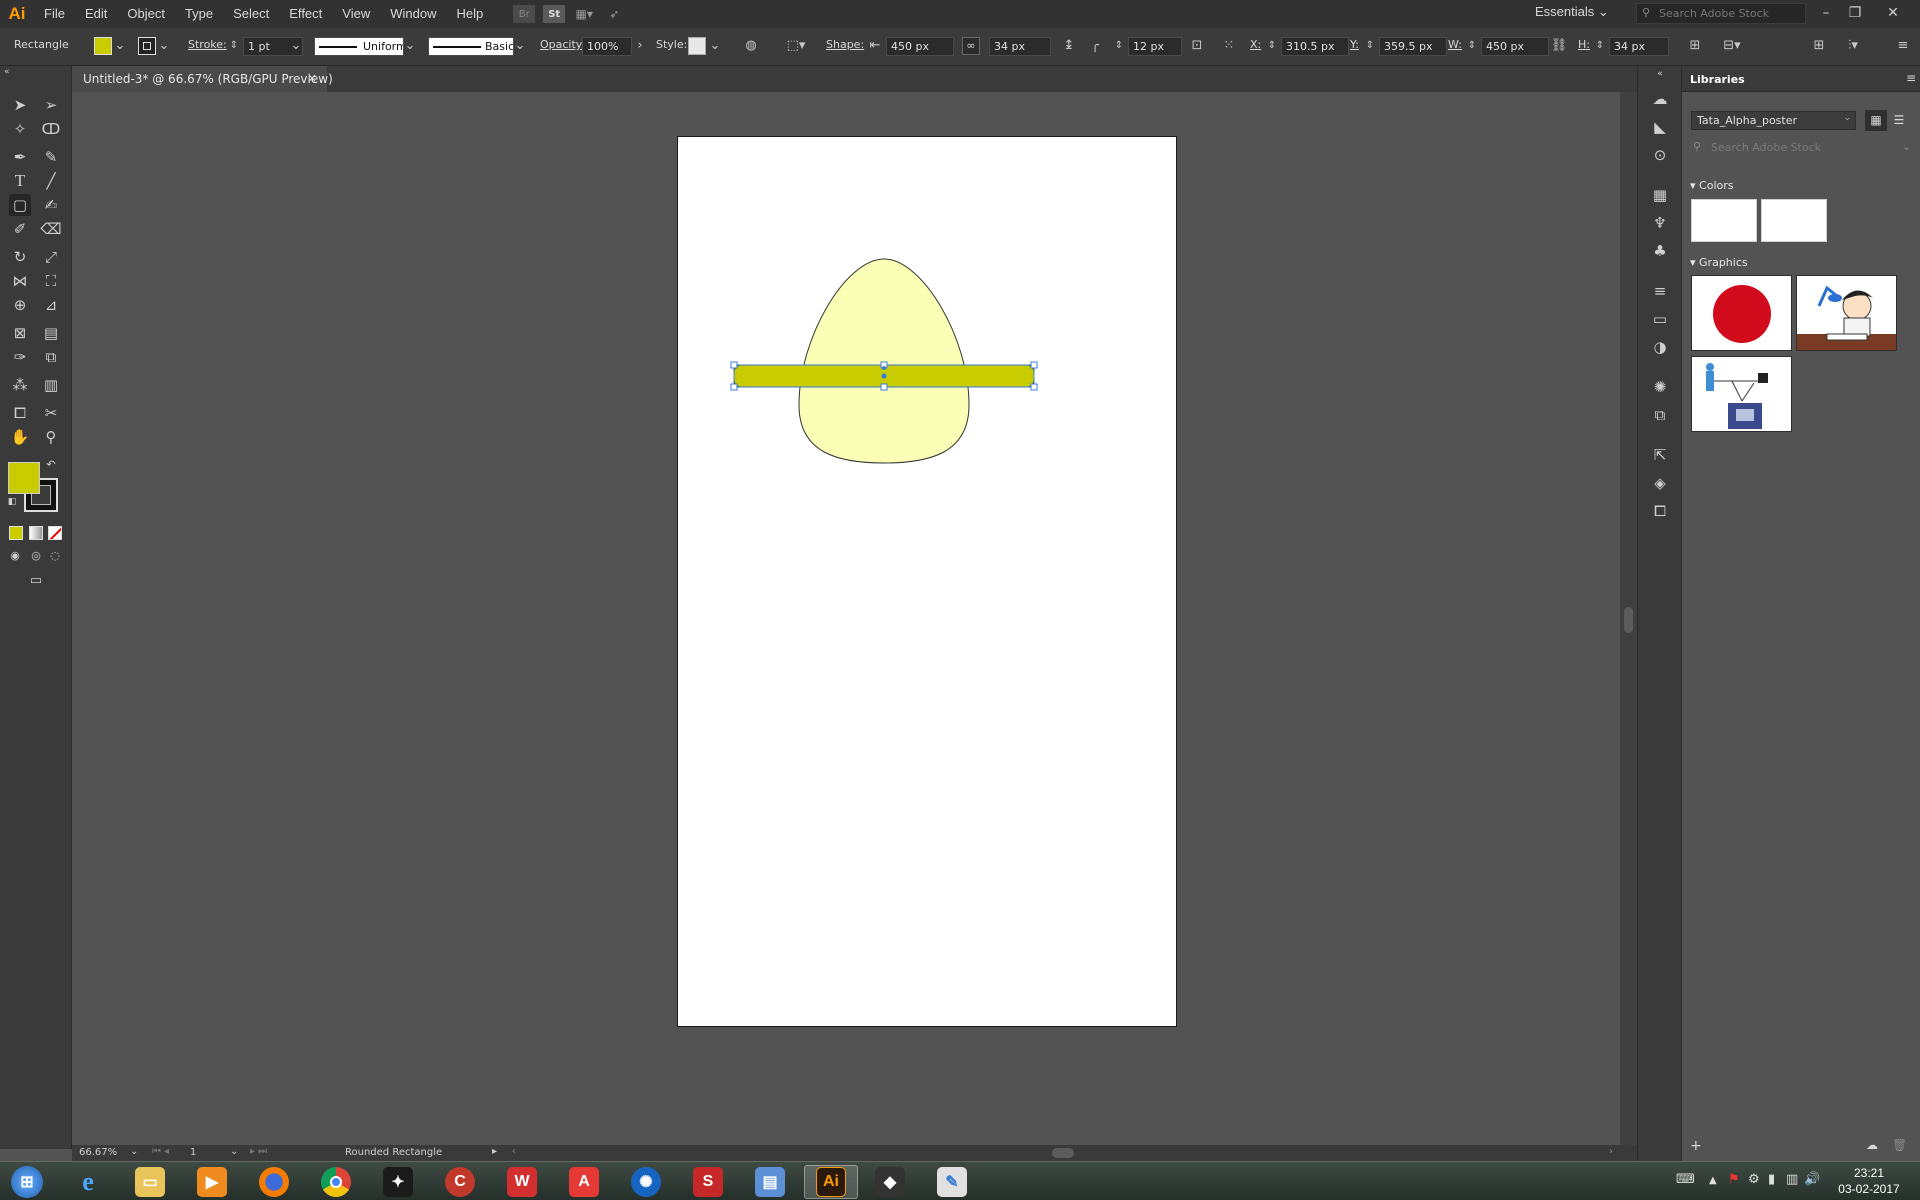  What do you see at coordinates (20, 157) in the screenshot?
I see `pen-tool-icon: ✒` at bounding box center [20, 157].